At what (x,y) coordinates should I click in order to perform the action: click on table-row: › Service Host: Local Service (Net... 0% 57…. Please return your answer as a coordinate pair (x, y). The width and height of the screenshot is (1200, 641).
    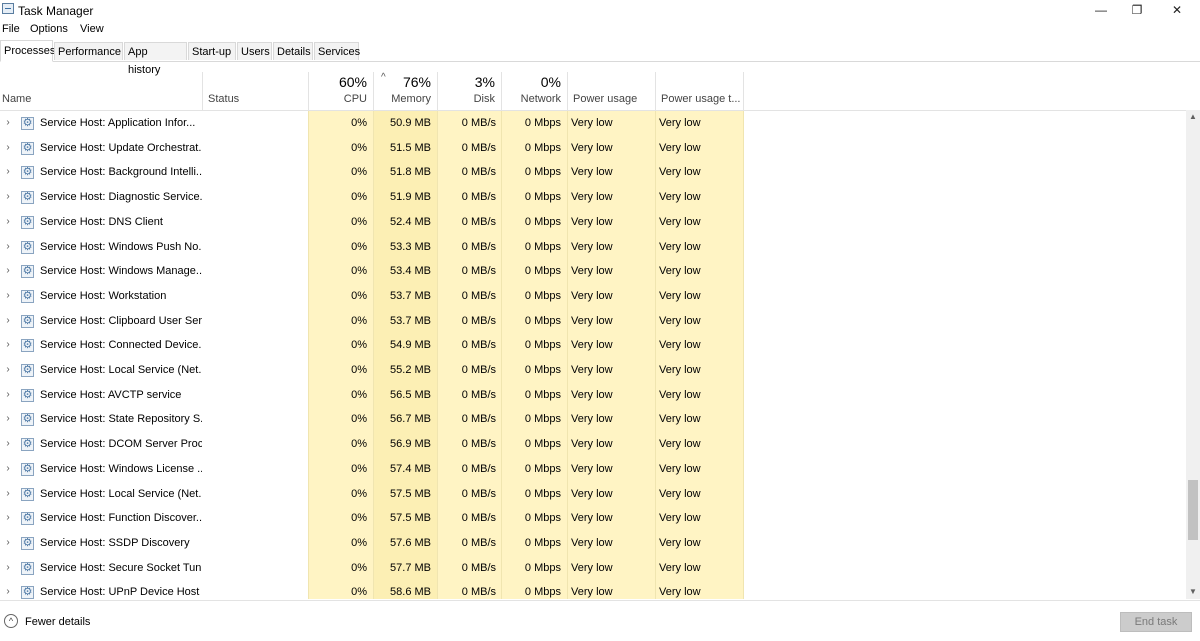
    Looking at the image, I should click on (593, 494).